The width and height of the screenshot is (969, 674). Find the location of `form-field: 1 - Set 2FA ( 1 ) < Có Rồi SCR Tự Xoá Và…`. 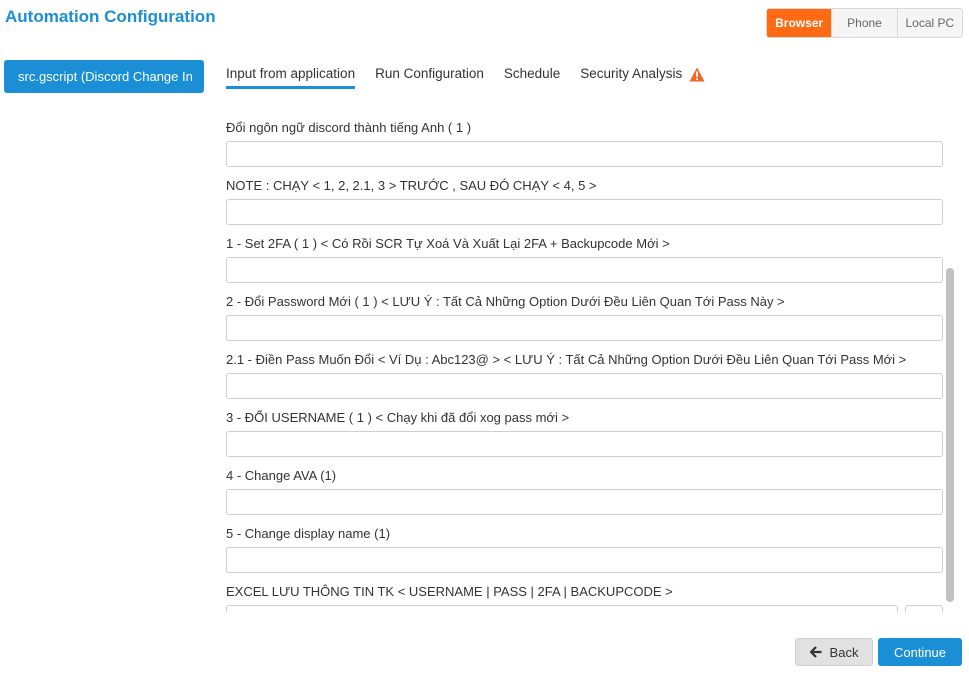

form-field: 1 - Set 2FA ( 1 ) < Có Rồi SCR Tự Xoá Và… is located at coordinates (584, 260).